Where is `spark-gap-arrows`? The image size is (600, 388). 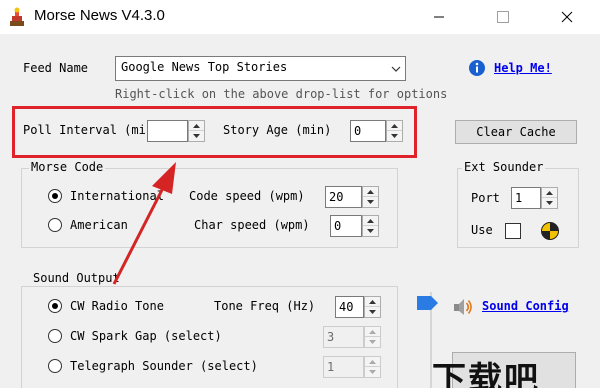 spark-gap-arrows is located at coordinates (372, 337).